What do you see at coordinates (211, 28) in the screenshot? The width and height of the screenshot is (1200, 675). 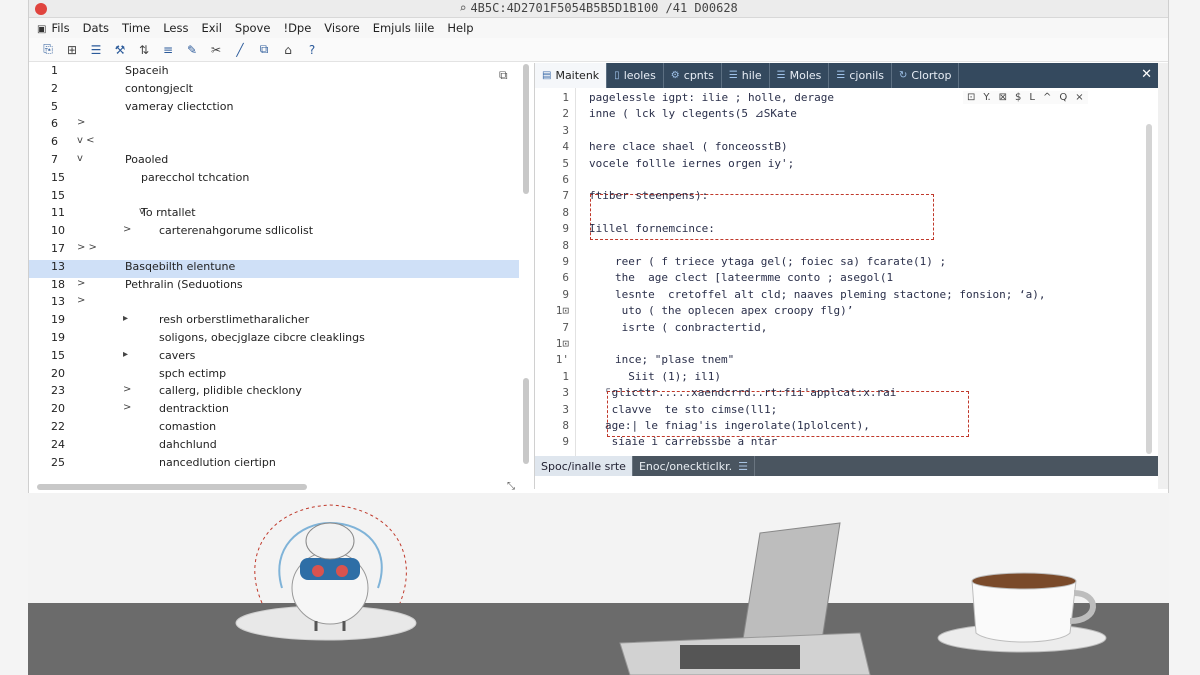 I see `menu-item: Exil` at bounding box center [211, 28].